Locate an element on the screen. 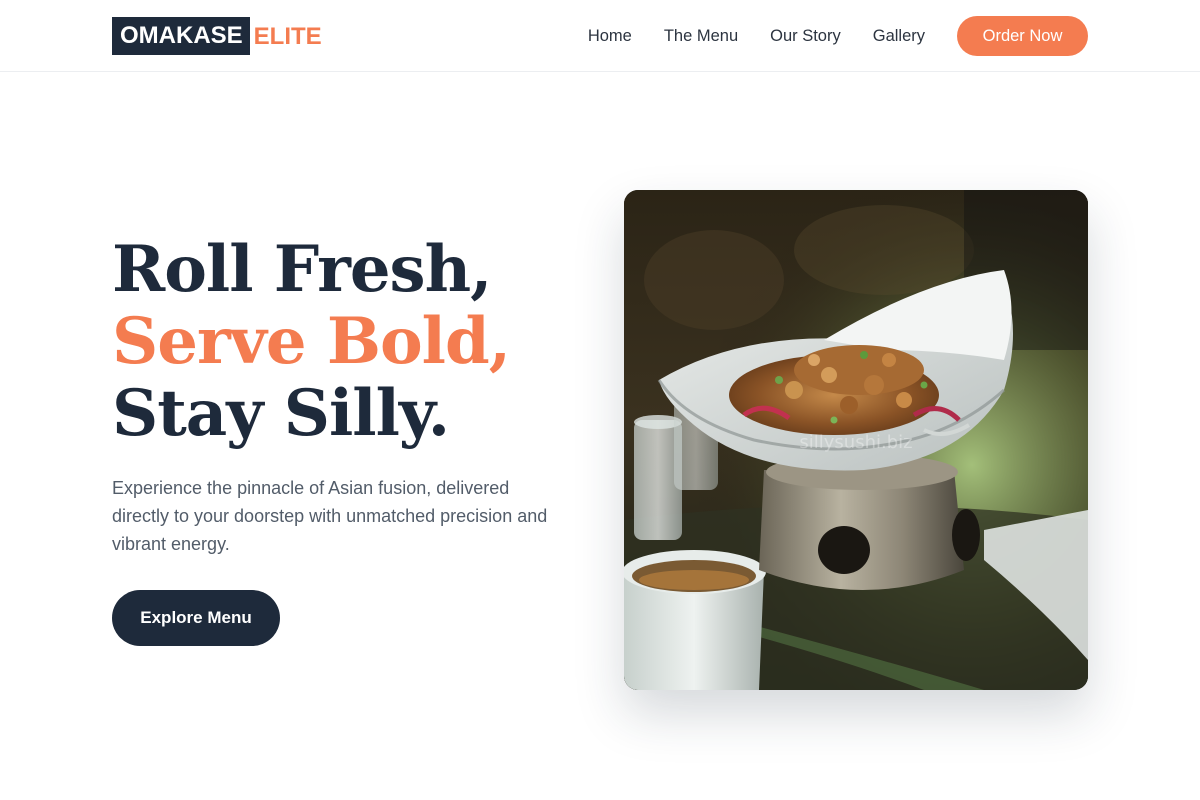  hero-title-line-2: Serve Bold, is located at coordinates (311, 341).